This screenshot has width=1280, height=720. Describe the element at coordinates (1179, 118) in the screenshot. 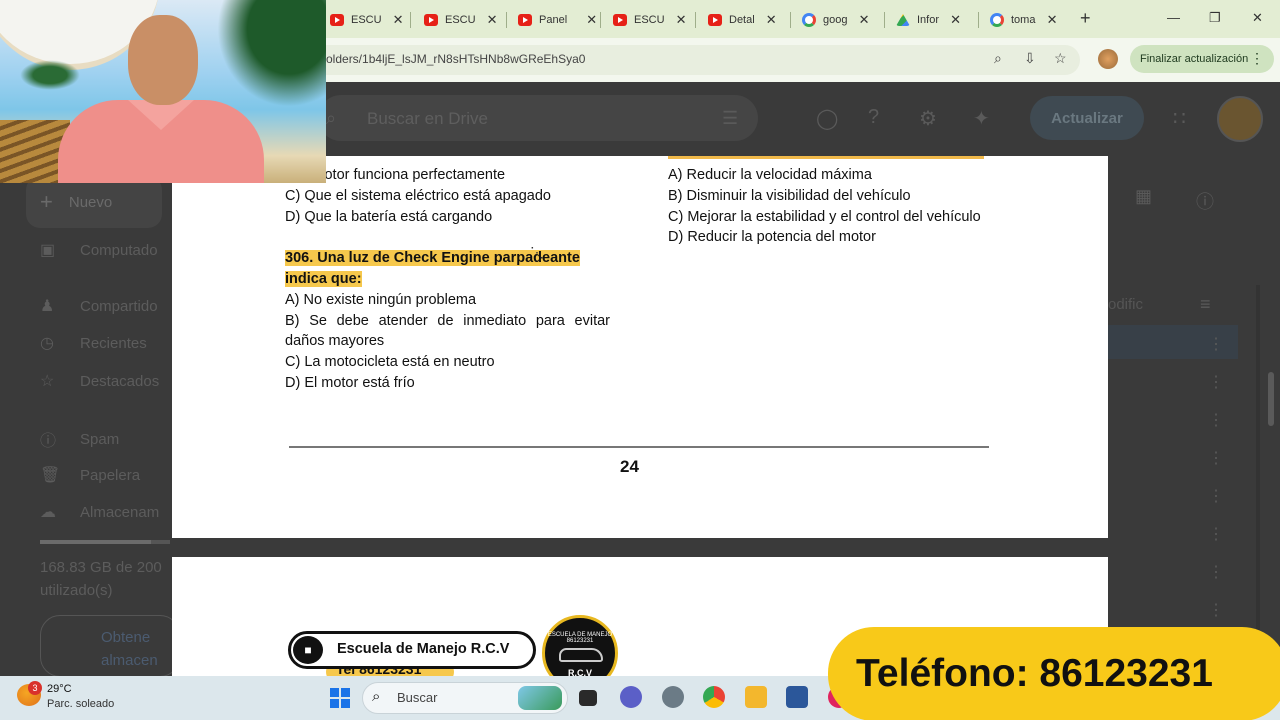

I see `apps-grid-icon: ∷` at that location.